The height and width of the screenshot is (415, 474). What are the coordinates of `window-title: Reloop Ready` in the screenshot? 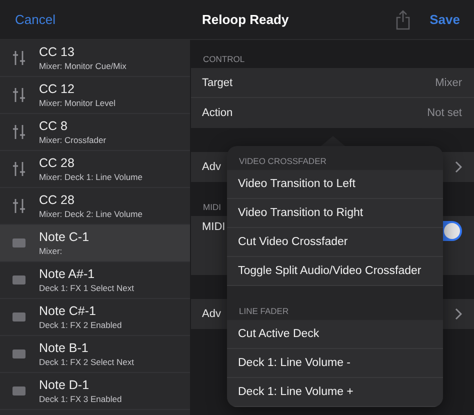 It's located at (246, 19).